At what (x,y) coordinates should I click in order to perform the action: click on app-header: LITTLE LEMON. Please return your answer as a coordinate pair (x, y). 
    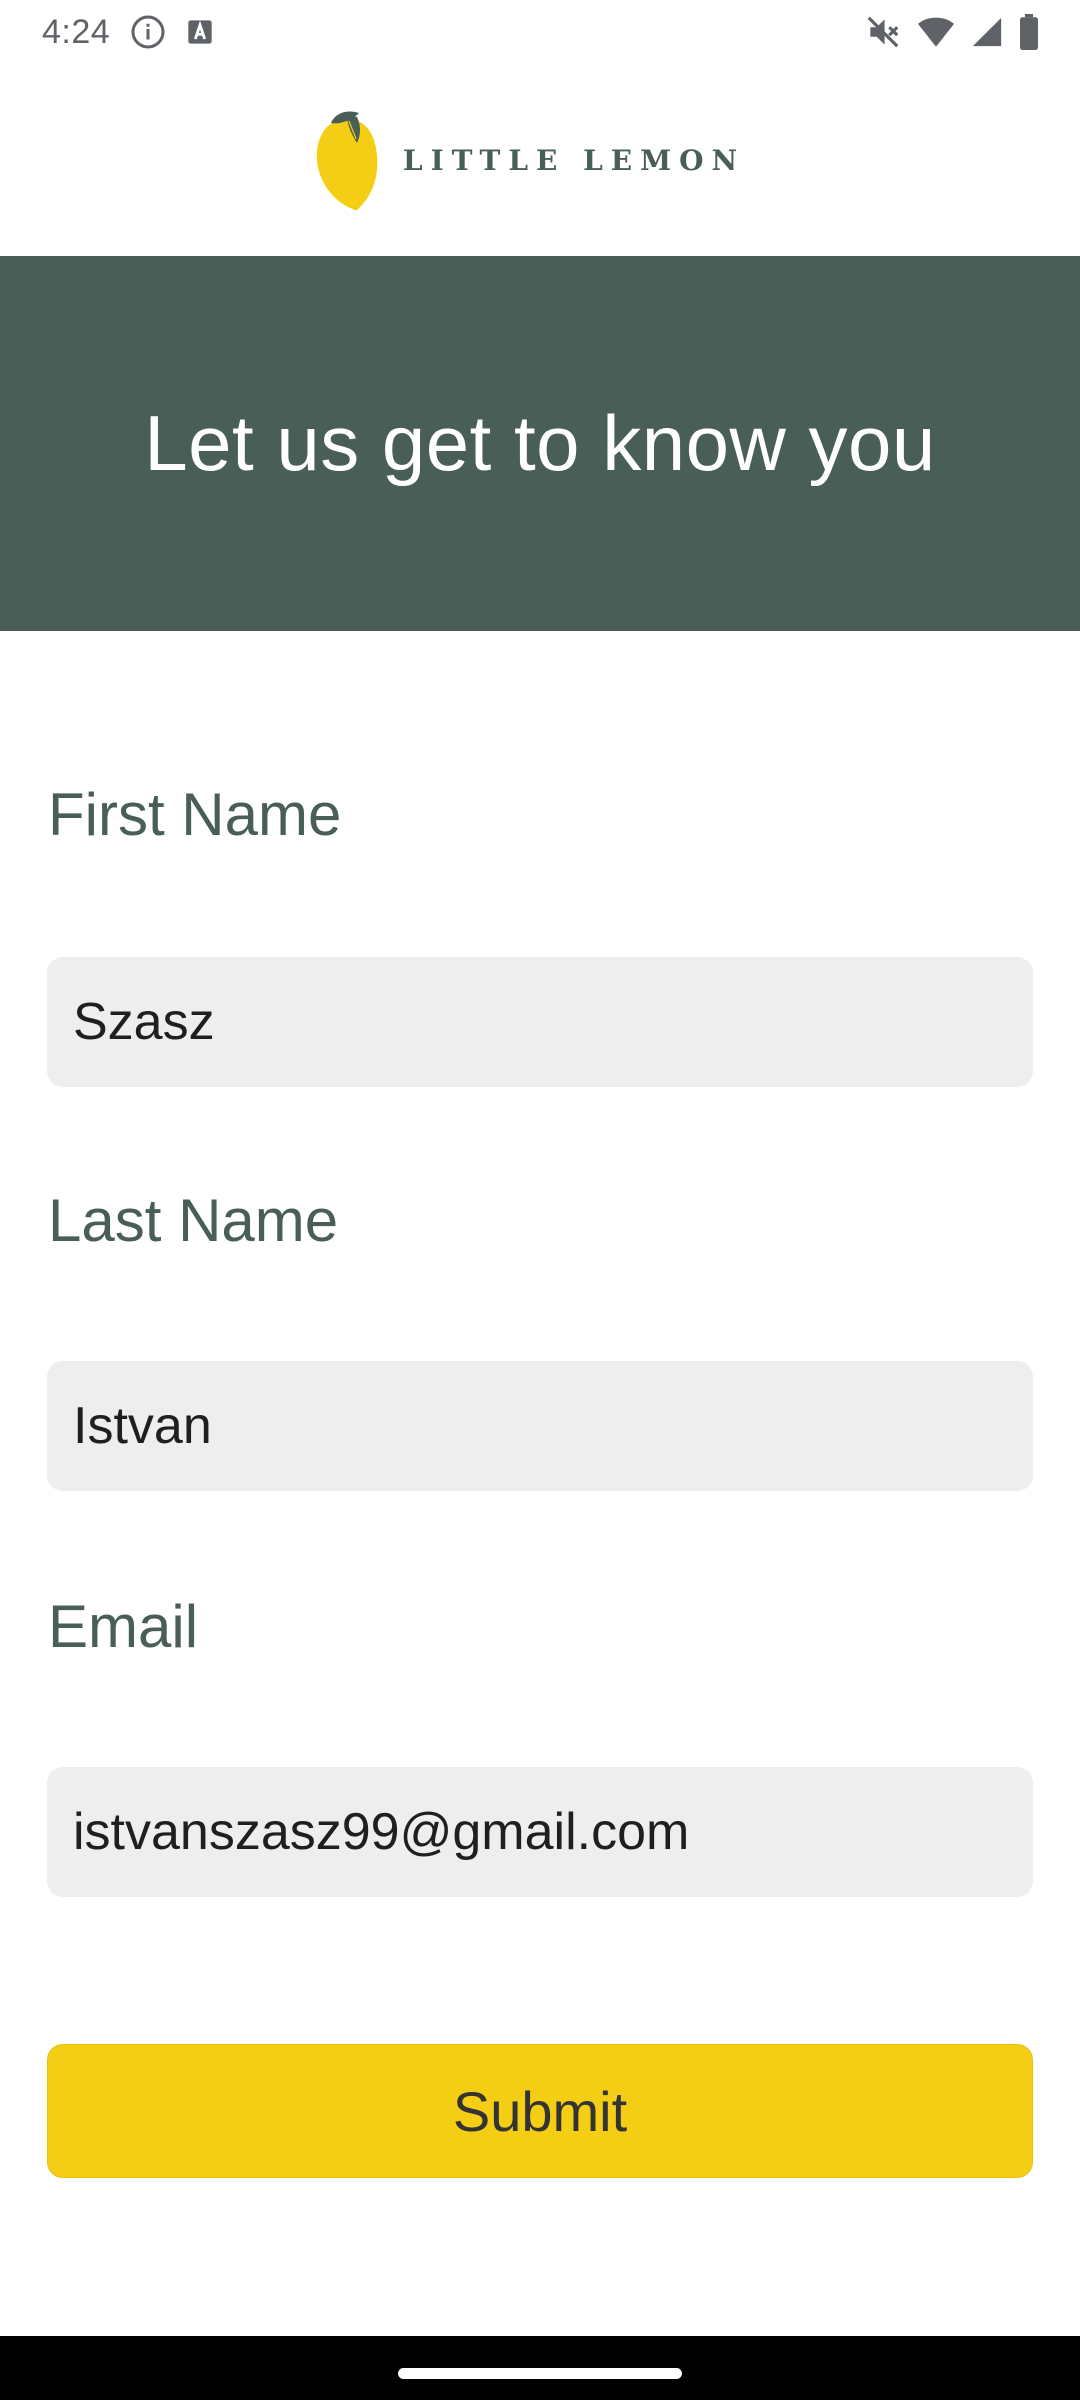
    Looking at the image, I should click on (540, 160).